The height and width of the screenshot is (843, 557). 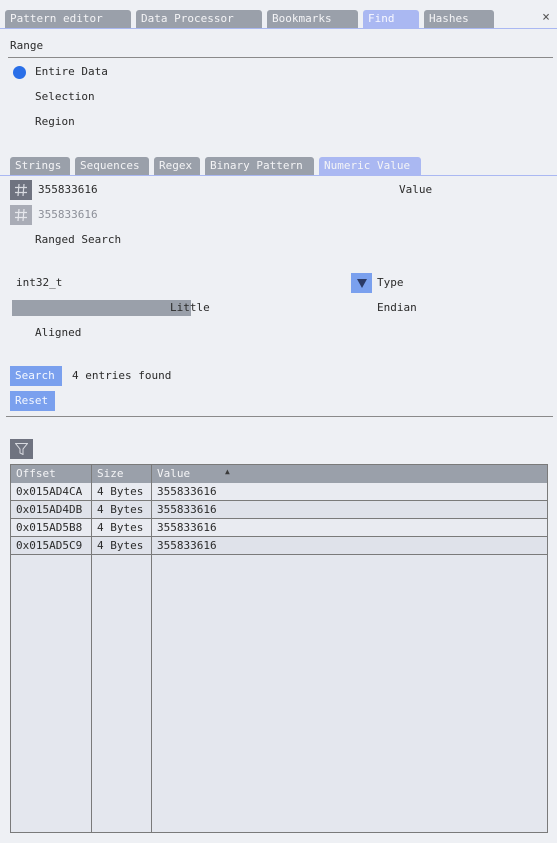 What do you see at coordinates (49, 491) in the screenshot?
I see `cell-offset: 0x015AD4CA` at bounding box center [49, 491].